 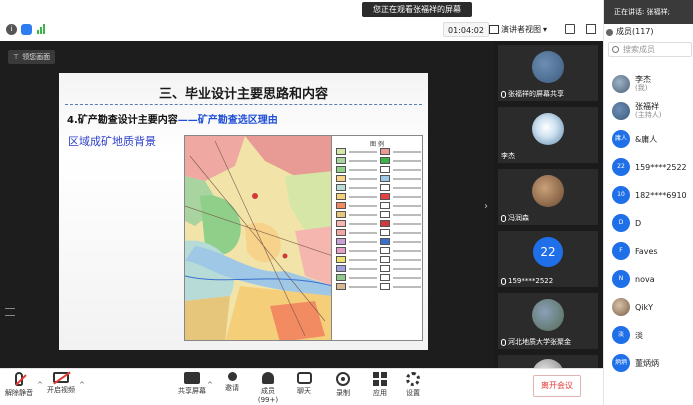 I want to click on tile-name: 李杰, so click(x=508, y=156).